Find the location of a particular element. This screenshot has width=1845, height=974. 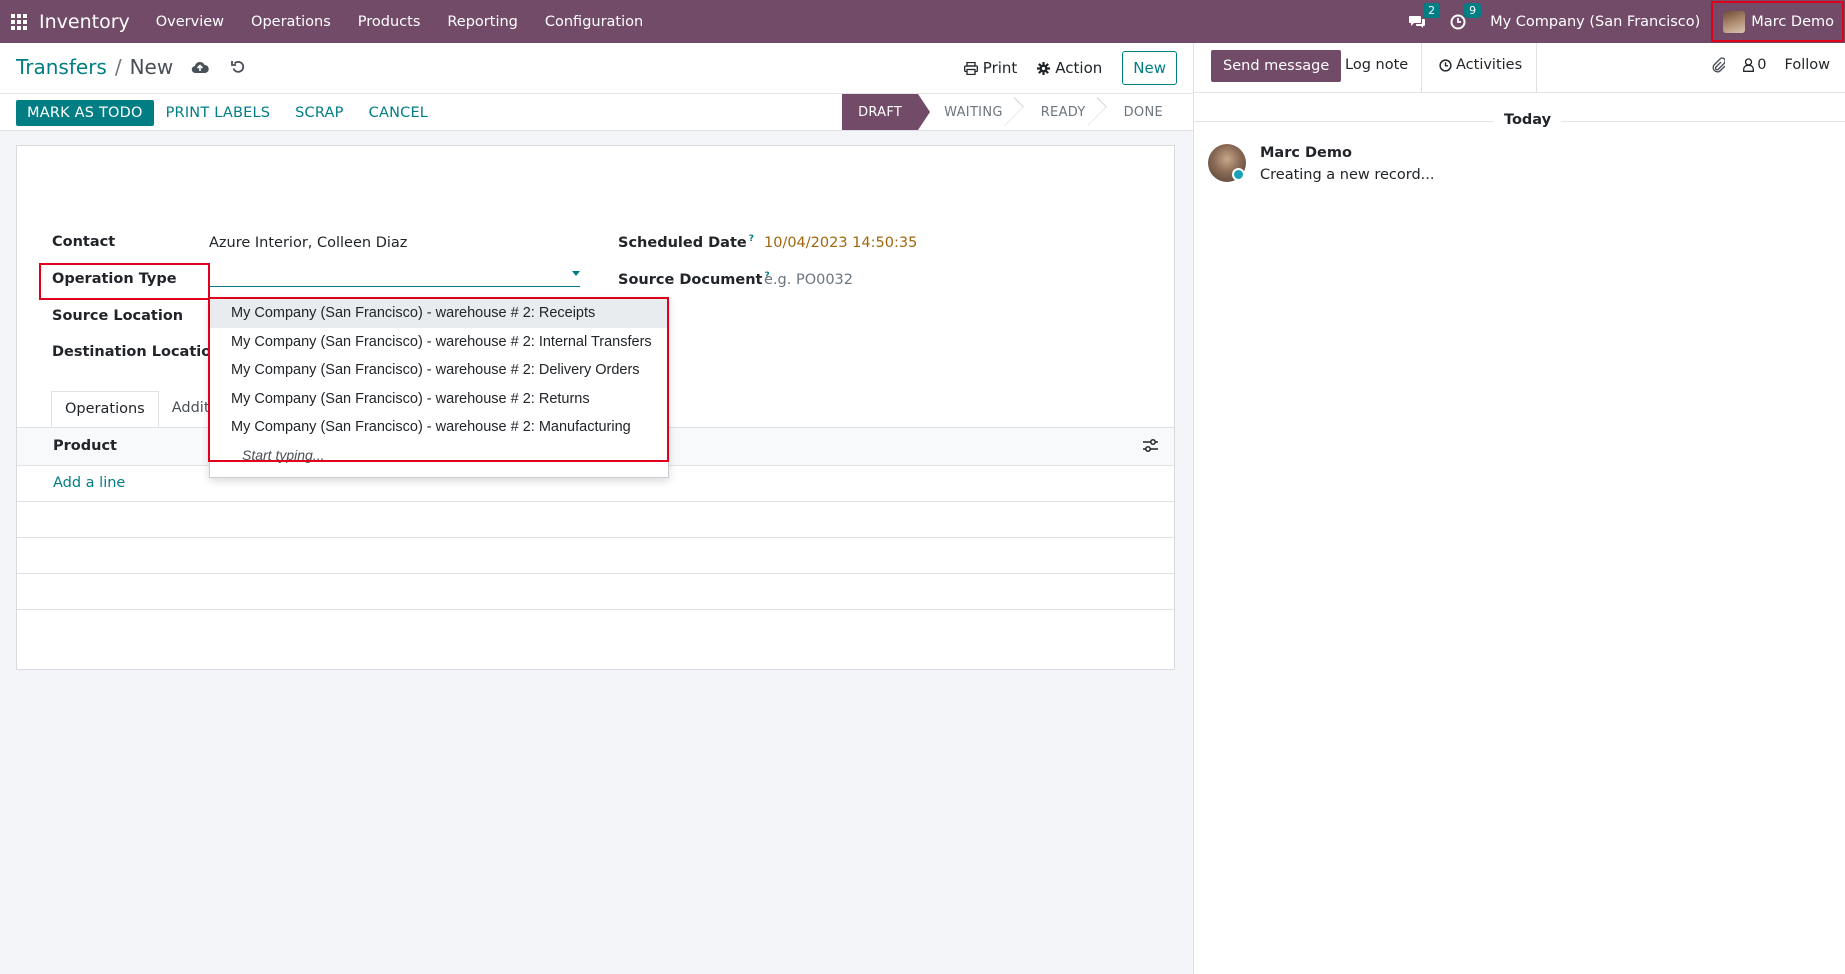

scrap-button: SCRAP is located at coordinates (319, 113).